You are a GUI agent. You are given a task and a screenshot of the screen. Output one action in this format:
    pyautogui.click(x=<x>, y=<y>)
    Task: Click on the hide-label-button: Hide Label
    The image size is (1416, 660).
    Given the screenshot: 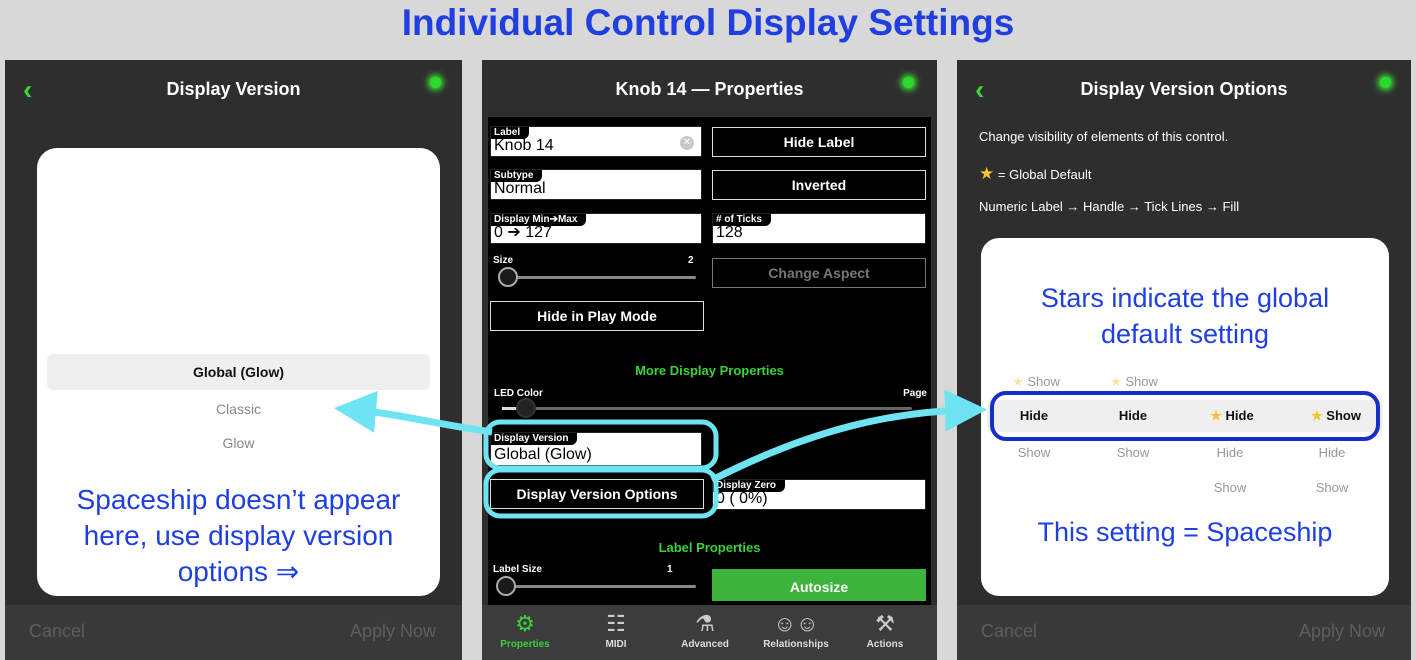 What is the action you would take?
    pyautogui.click(x=819, y=142)
    